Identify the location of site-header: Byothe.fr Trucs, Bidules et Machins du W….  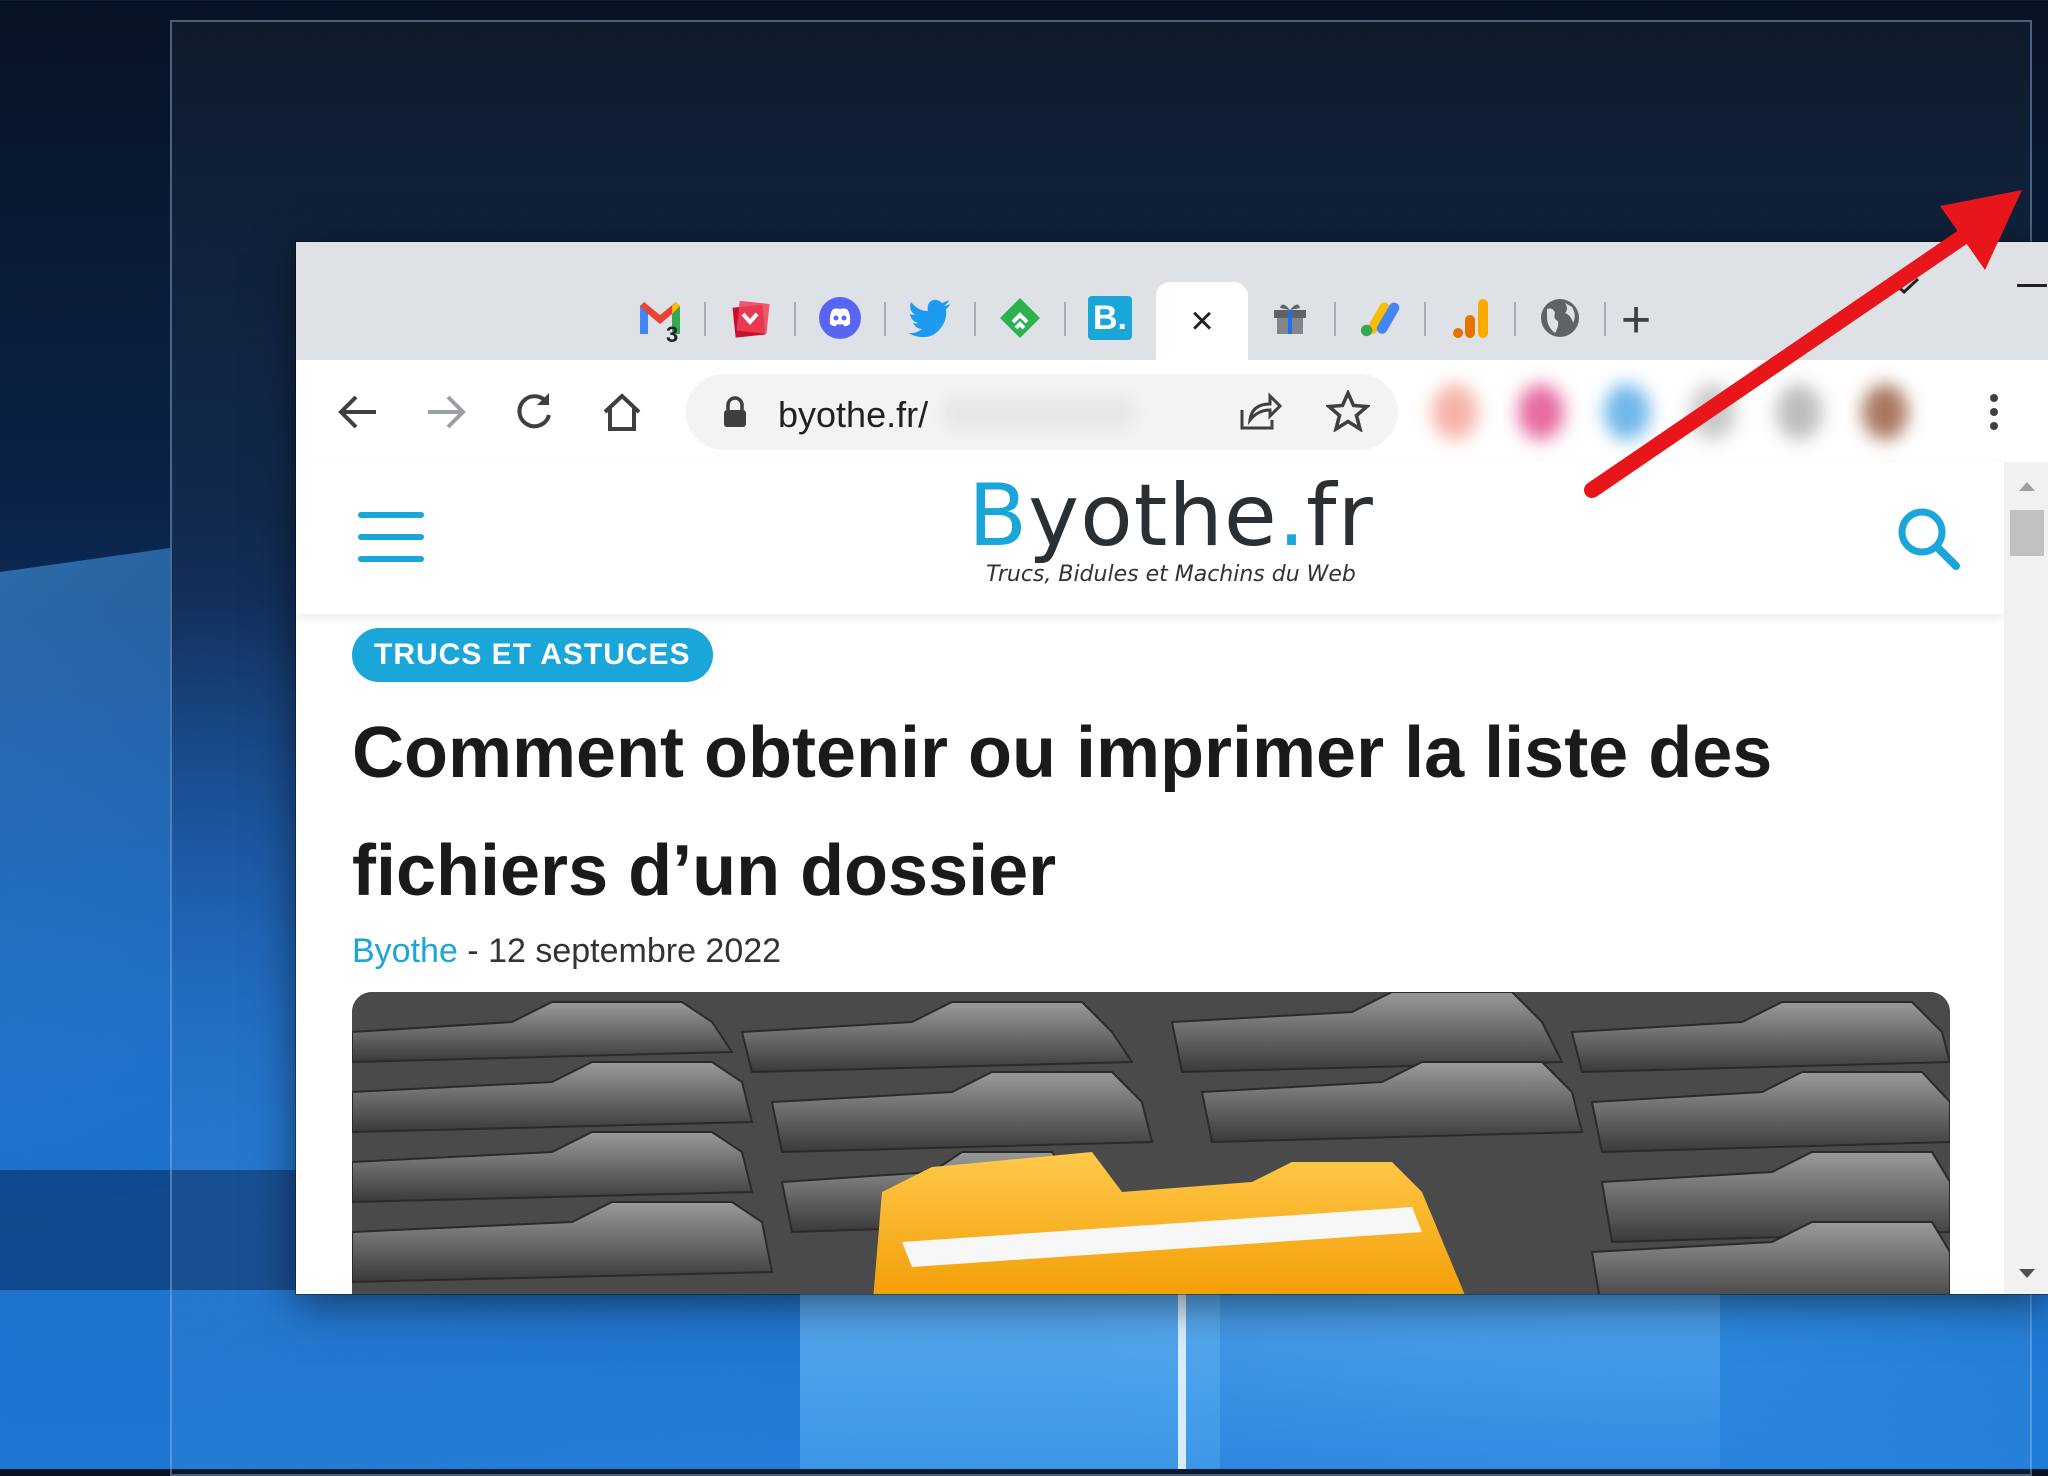
(1150, 538).